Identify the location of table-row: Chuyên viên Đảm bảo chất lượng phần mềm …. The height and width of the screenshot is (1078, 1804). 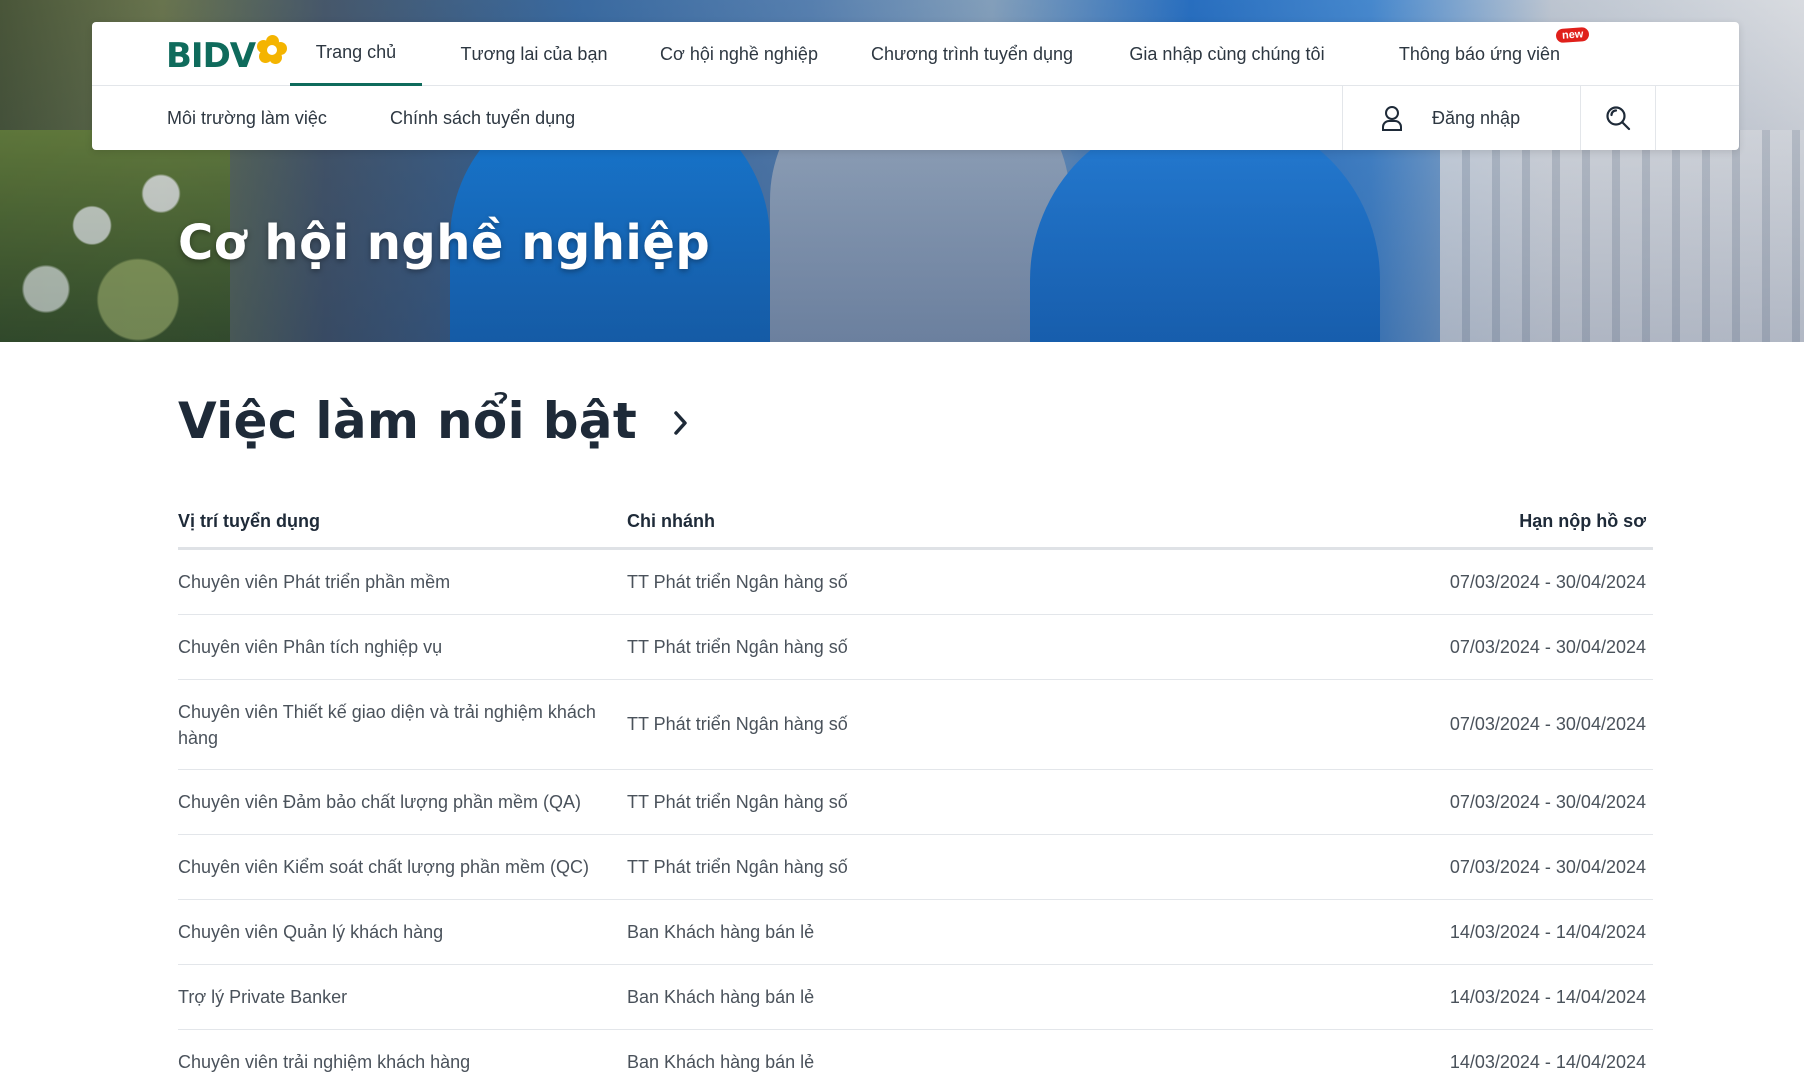
(915, 802).